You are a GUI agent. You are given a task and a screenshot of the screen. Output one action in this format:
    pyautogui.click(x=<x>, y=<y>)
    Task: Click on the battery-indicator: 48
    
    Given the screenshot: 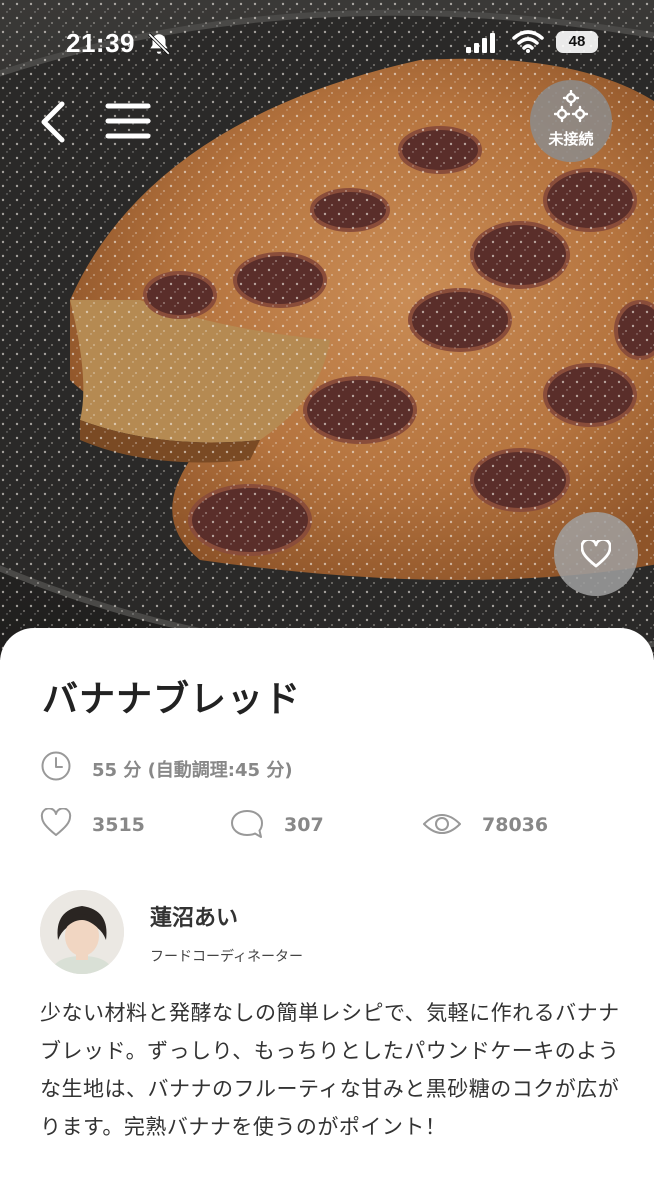 What is the action you would take?
    pyautogui.click(x=577, y=42)
    